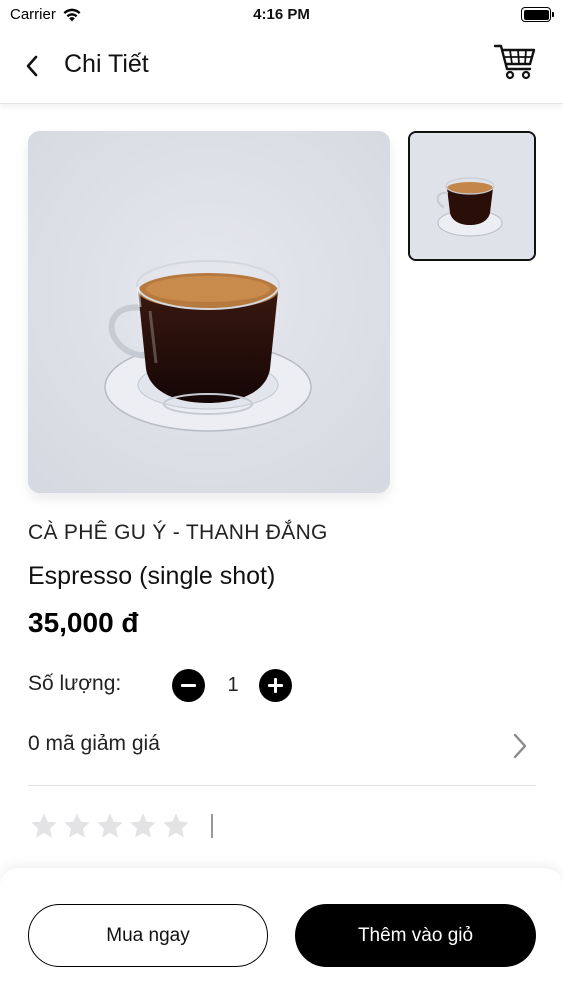 The width and height of the screenshot is (563, 1000). Describe the element at coordinates (282, 785) in the screenshot. I see `divider` at that location.